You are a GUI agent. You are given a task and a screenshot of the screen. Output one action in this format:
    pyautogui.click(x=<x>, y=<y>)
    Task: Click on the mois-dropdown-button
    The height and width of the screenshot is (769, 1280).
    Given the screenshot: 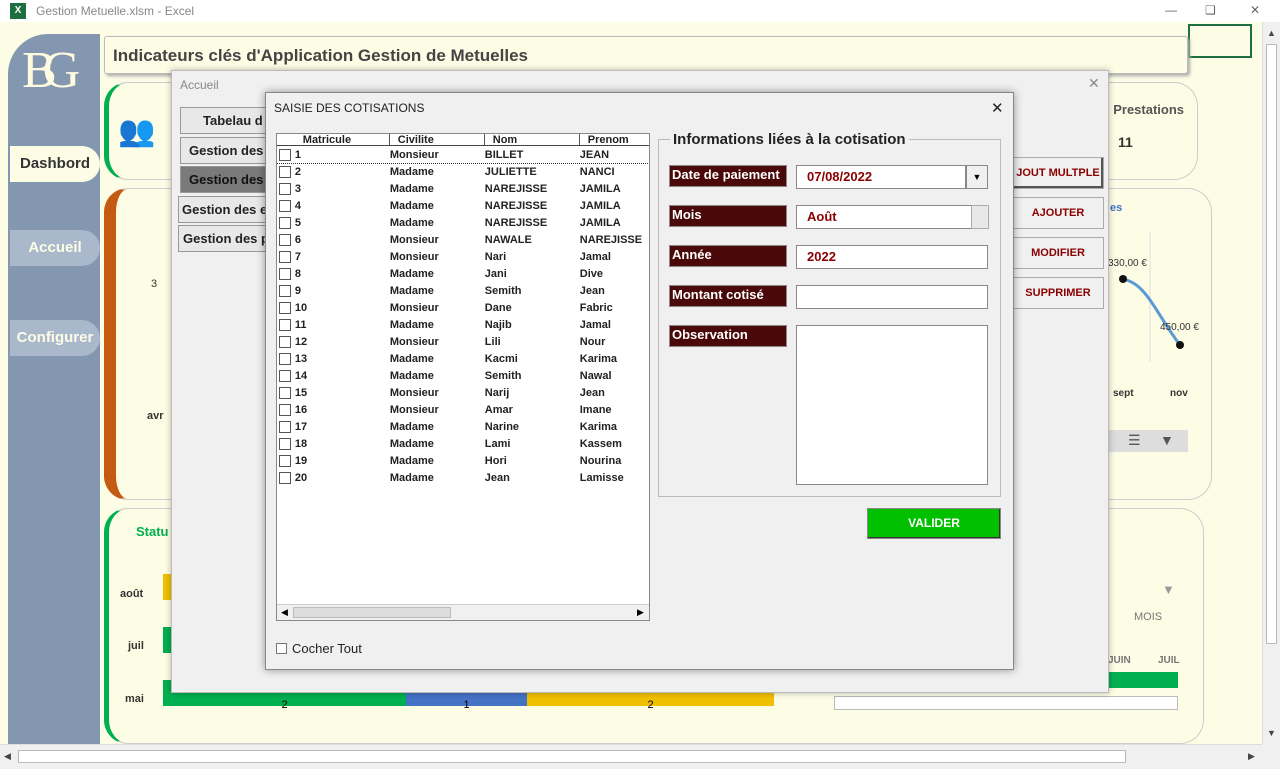 What is the action you would take?
    pyautogui.click(x=980, y=217)
    